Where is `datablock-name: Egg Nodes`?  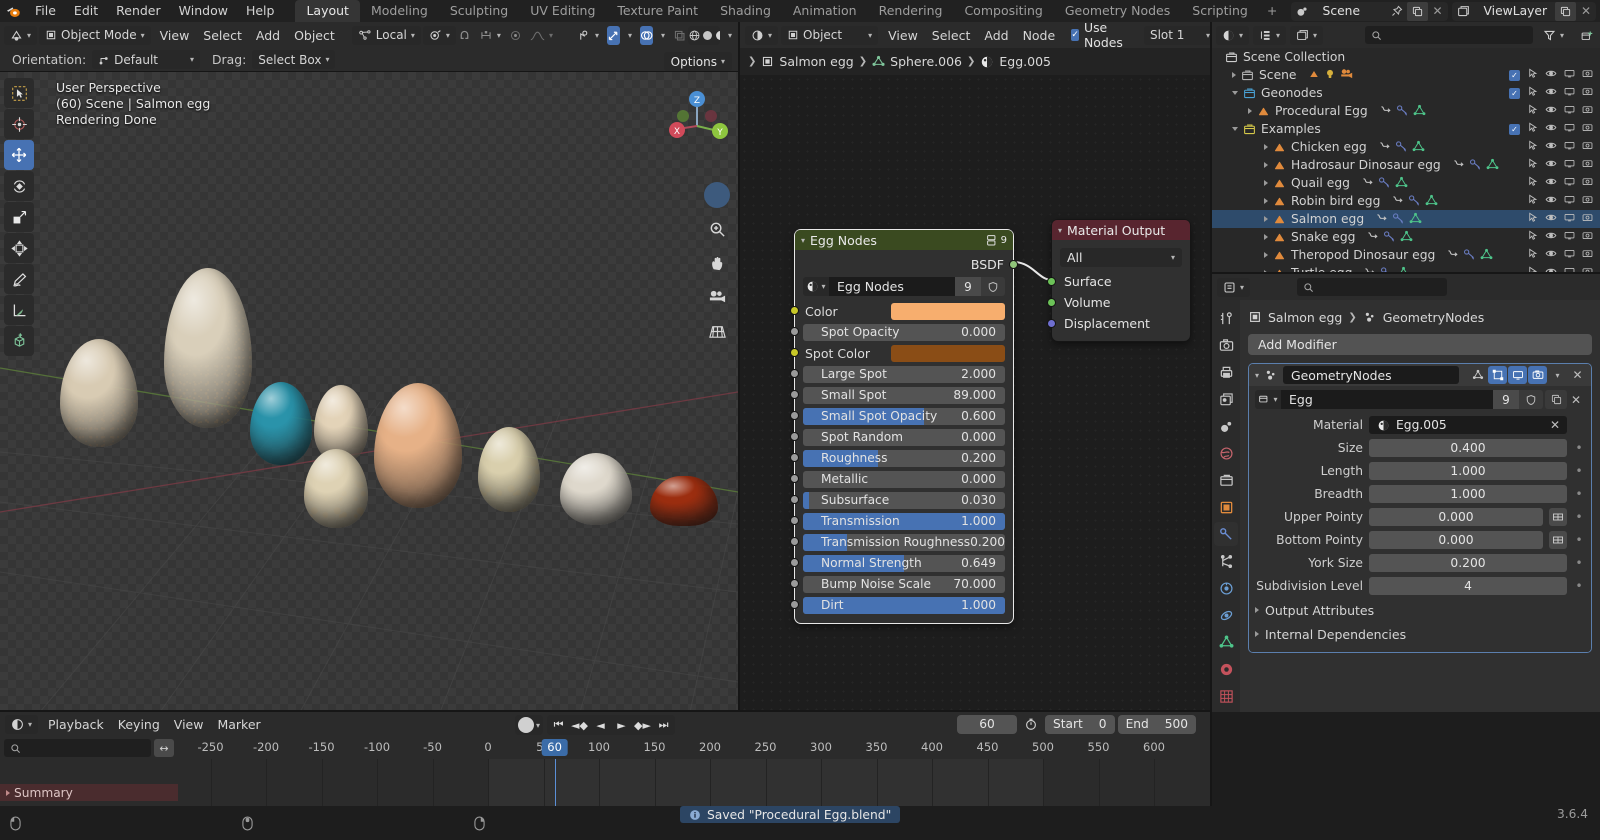
datablock-name: Egg Nodes is located at coordinates (892, 286).